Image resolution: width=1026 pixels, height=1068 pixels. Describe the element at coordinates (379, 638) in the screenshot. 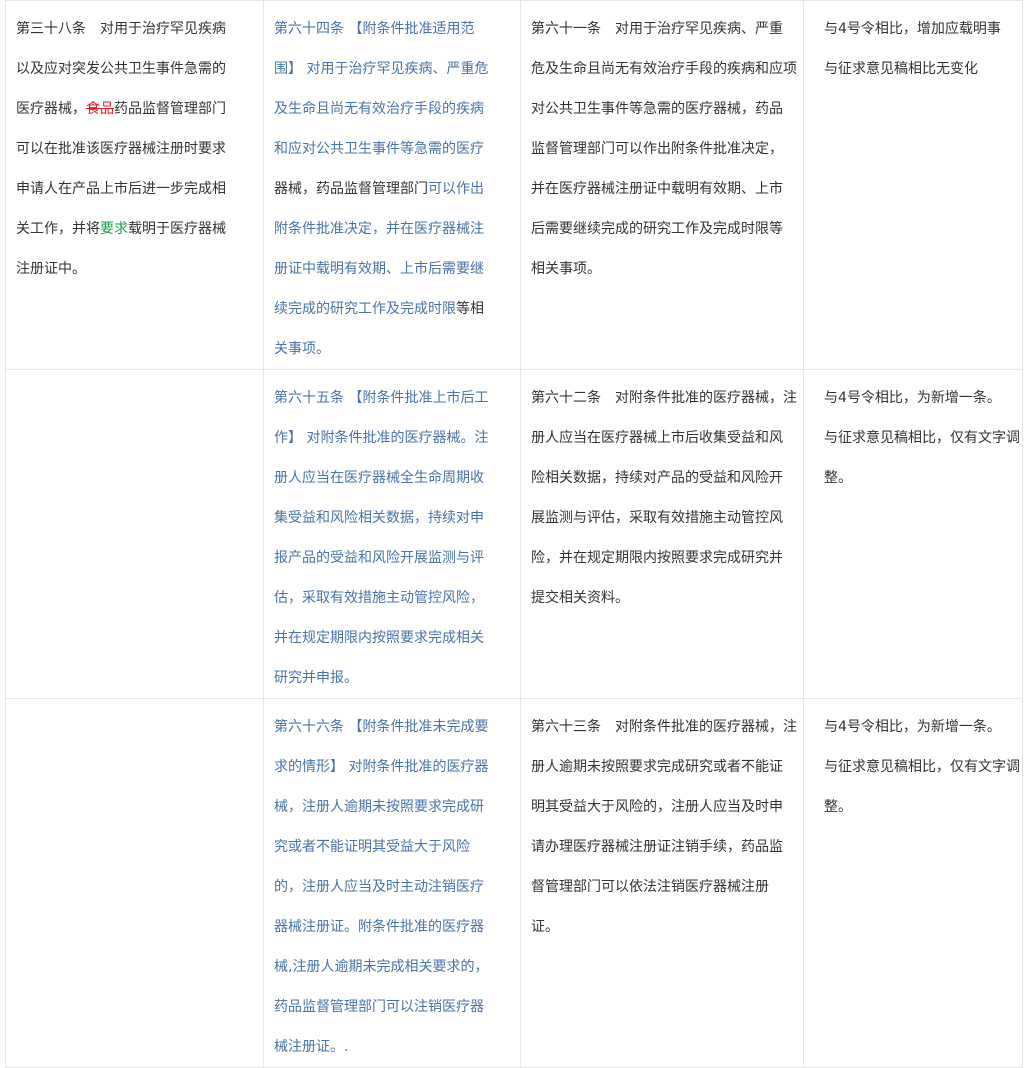

I see `text-line: 并在规定期限内按照要求完成相关` at that location.